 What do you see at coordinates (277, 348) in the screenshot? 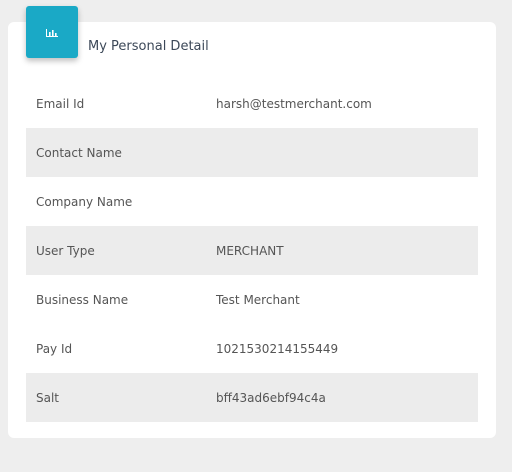
I see `detail-value: 1021530214155449` at bounding box center [277, 348].